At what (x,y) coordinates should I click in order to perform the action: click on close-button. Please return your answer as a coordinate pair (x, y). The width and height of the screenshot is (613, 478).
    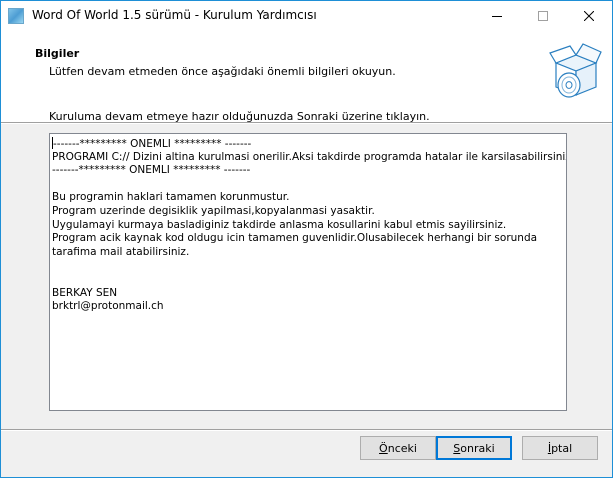
    Looking at the image, I should click on (589, 16).